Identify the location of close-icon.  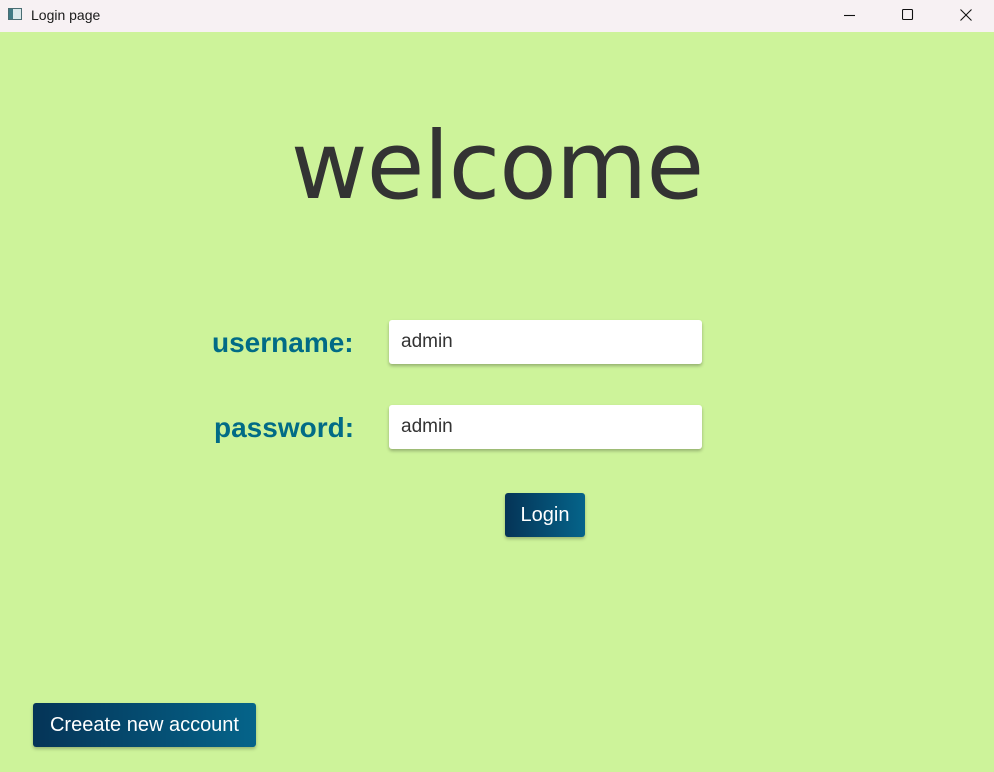
(966, 15).